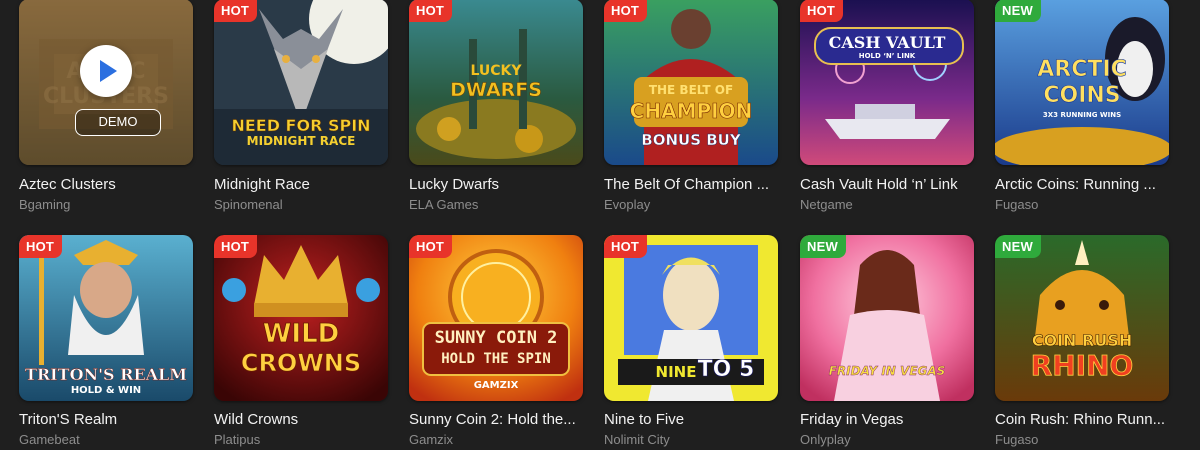 This screenshot has height=450, width=1200. What do you see at coordinates (301, 126) in the screenshot?
I see `game-logo-line1: NEED FOR SPIN` at bounding box center [301, 126].